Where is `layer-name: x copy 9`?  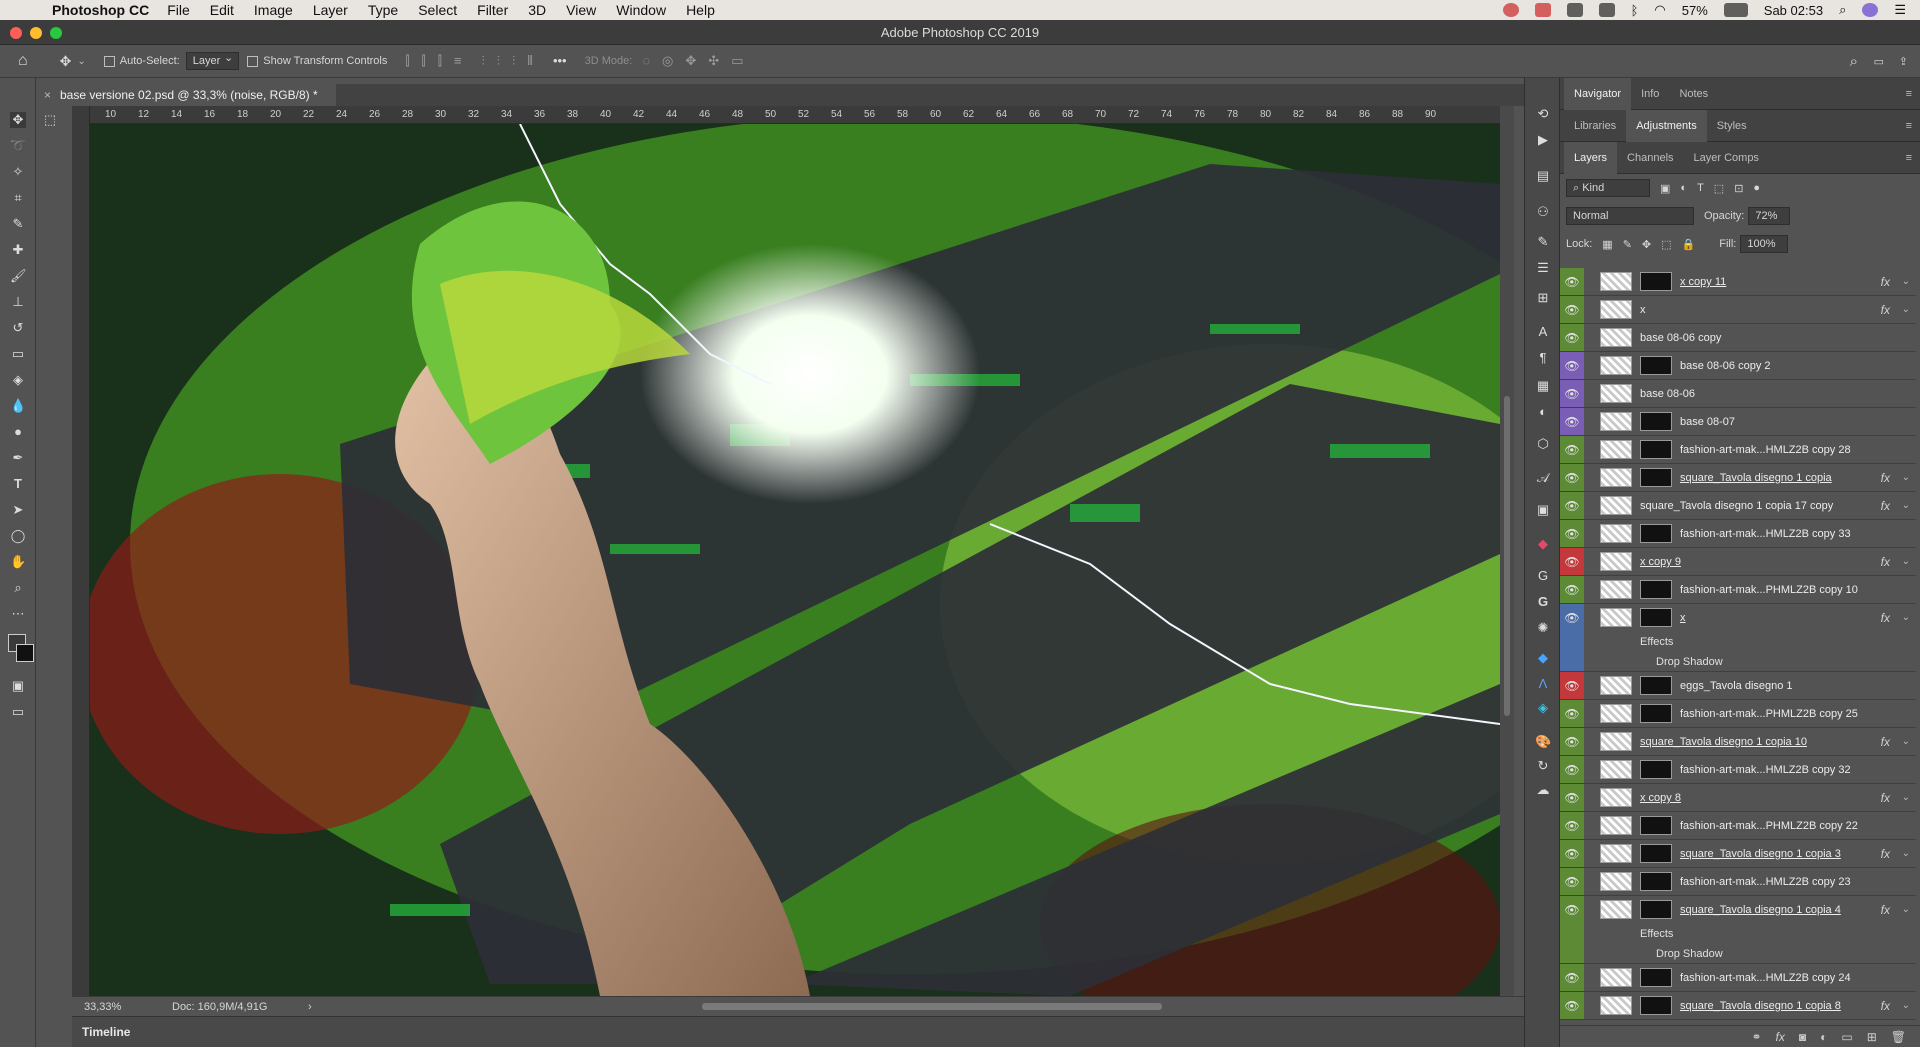 layer-name: x copy 9 is located at coordinates (1660, 562).